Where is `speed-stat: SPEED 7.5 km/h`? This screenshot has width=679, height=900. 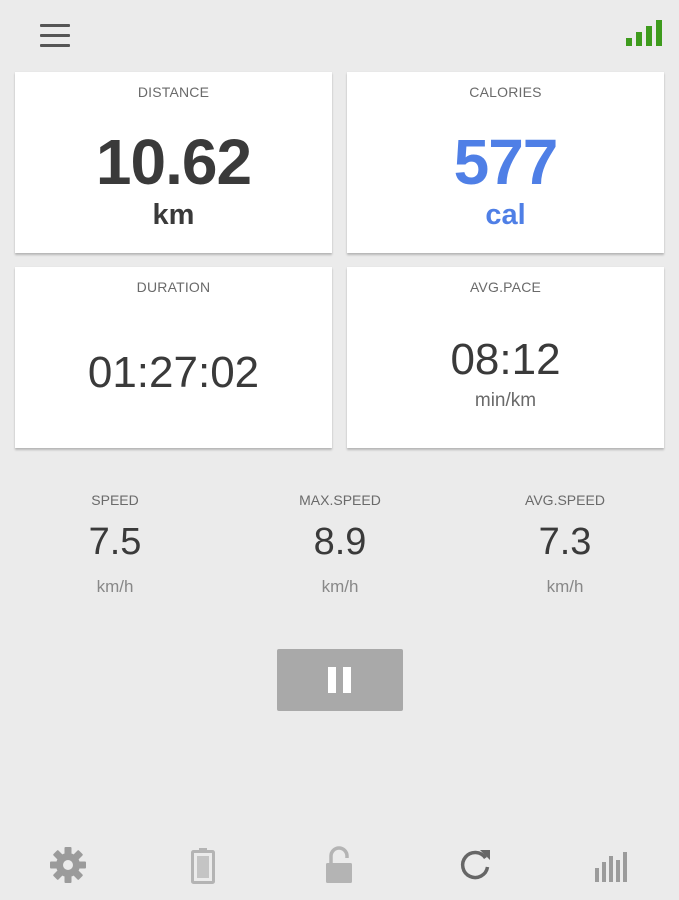
speed-stat: SPEED 7.5 km/h is located at coordinates (115, 544).